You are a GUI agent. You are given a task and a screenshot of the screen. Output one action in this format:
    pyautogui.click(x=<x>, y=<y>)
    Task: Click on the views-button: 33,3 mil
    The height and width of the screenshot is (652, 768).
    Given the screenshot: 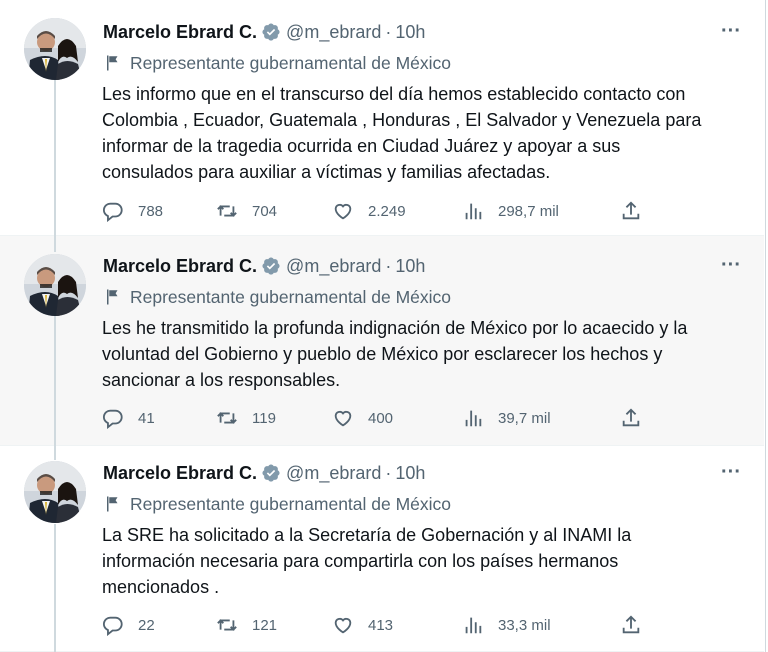 What is the action you would take?
    pyautogui.click(x=506, y=625)
    